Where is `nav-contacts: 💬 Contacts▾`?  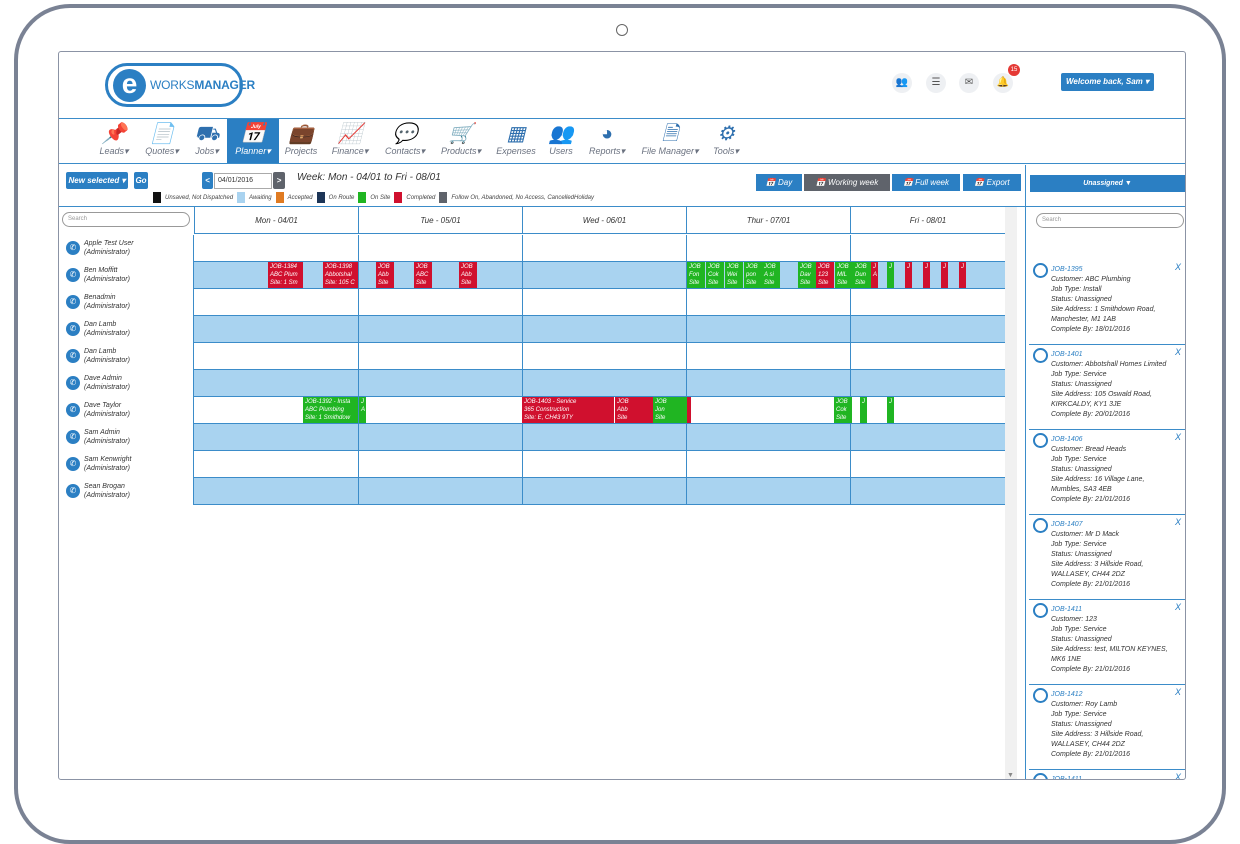
nav-contacts: 💬 Contacts▾ is located at coordinates (405, 141).